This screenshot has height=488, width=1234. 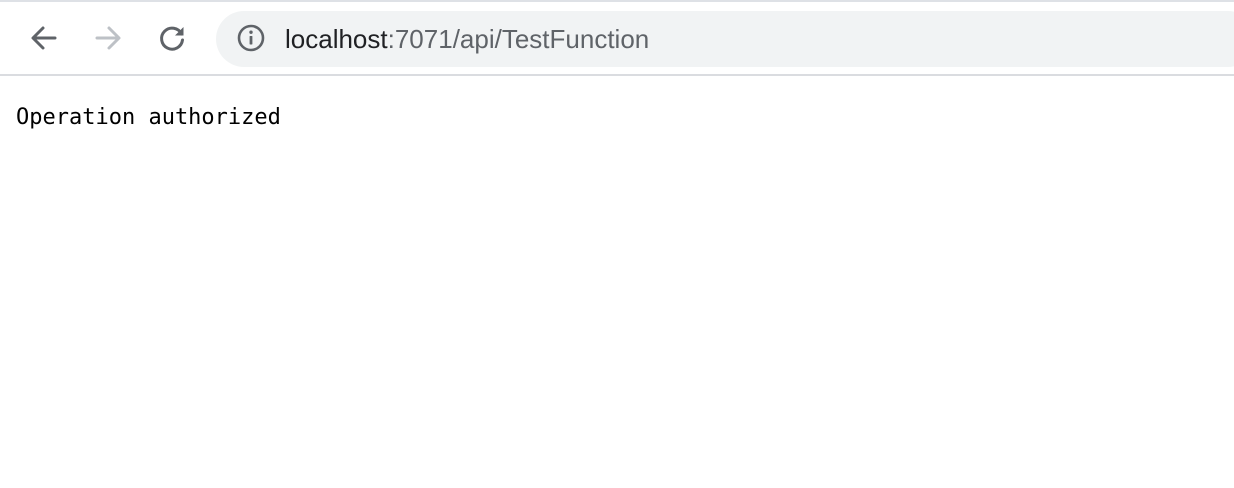 I want to click on info-circle-icon, so click(x=251, y=40).